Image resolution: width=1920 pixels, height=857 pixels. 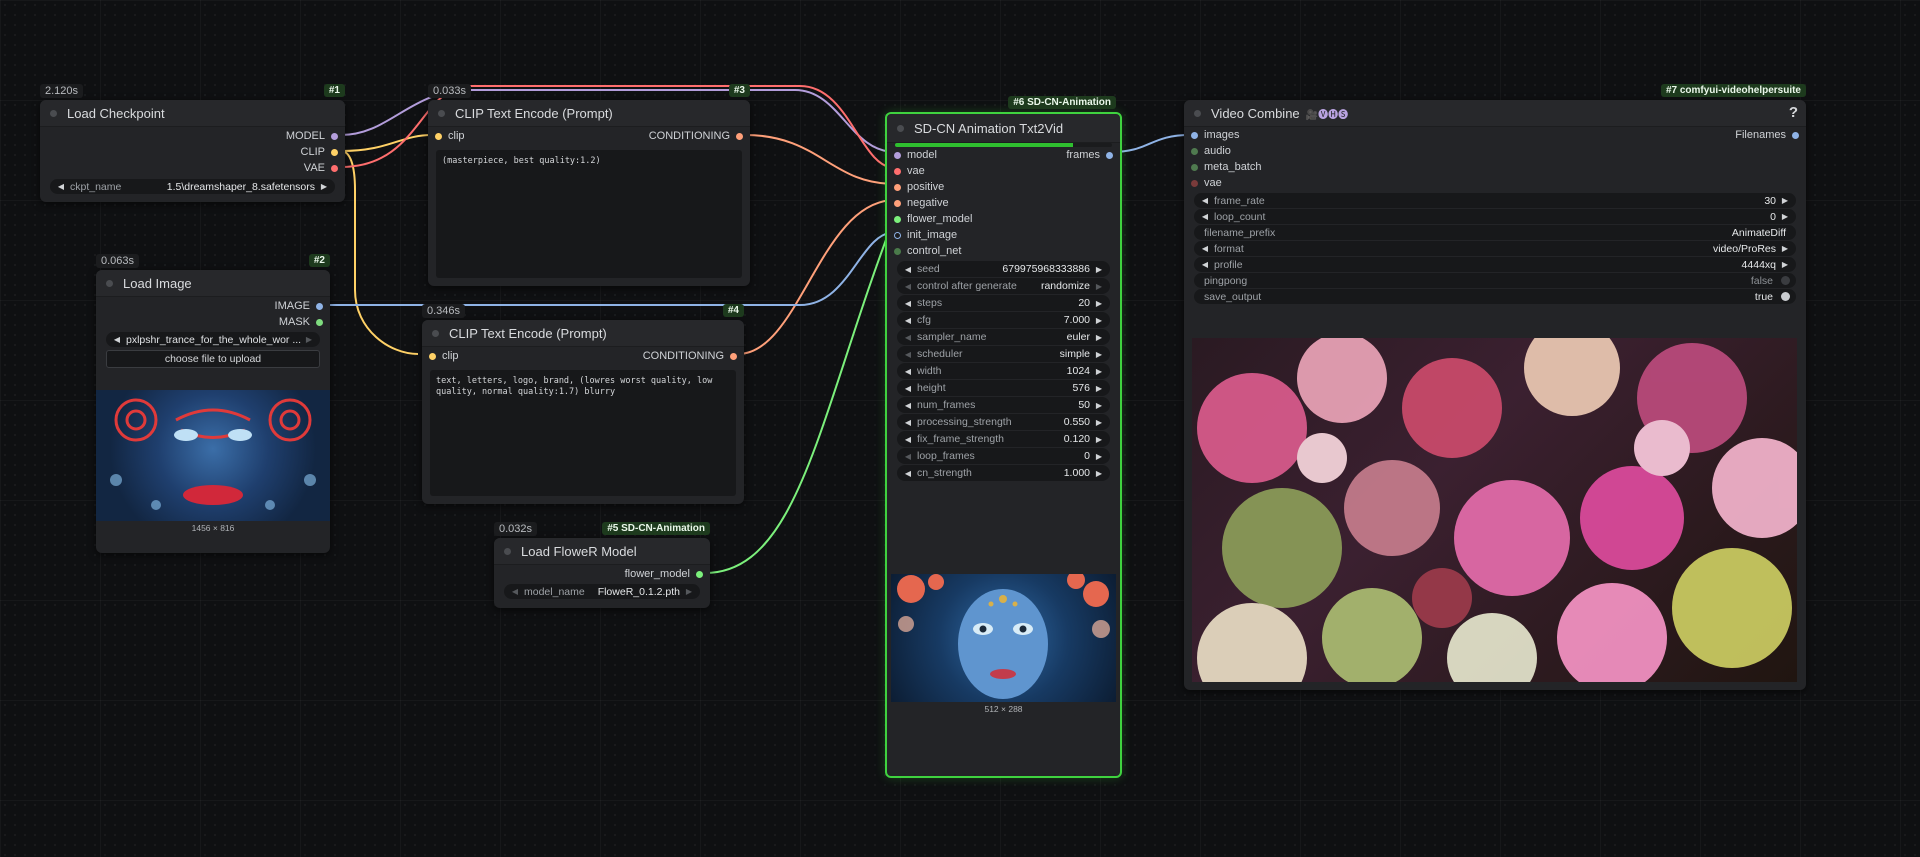 What do you see at coordinates (1495, 167) in the screenshot?
I see `input-slot-meta-batch: meta_batch` at bounding box center [1495, 167].